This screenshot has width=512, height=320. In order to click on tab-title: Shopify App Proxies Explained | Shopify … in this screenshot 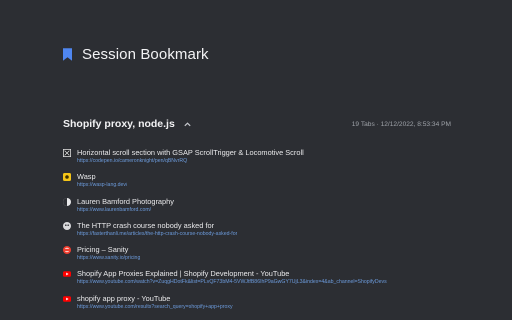, I will do `click(232, 274)`.